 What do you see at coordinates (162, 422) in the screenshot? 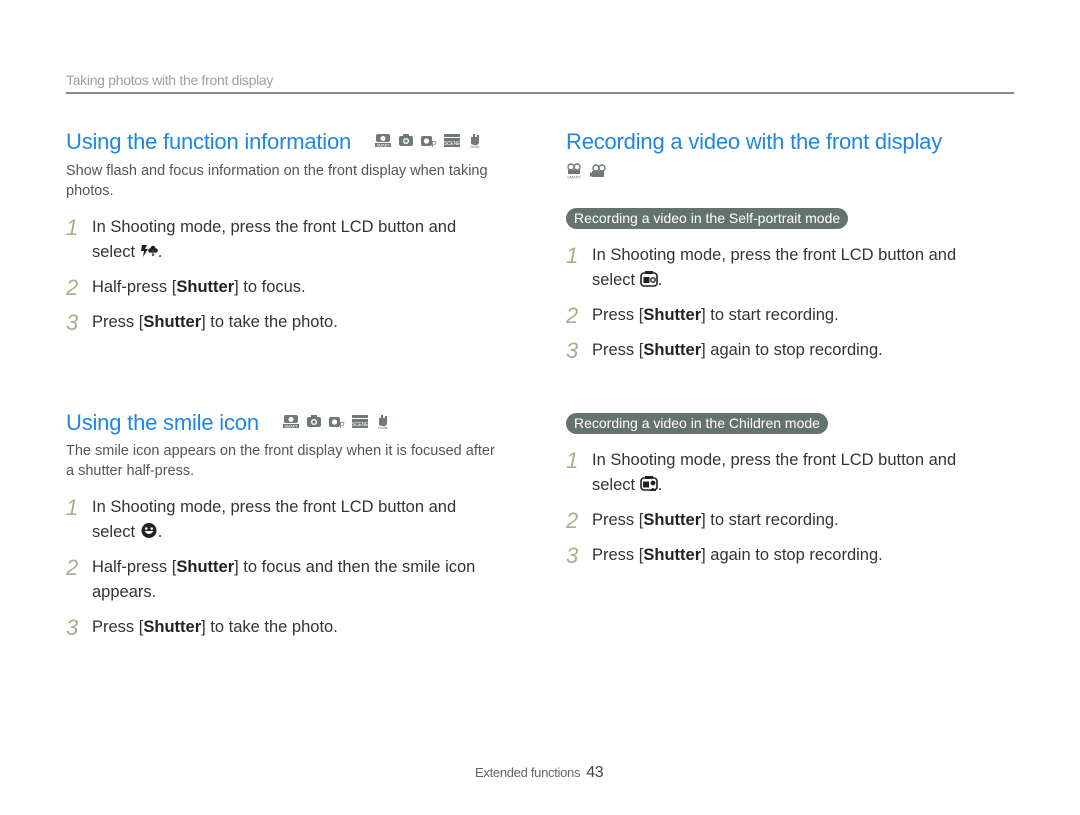
I see `smile-icon-title: Using the smile icon` at bounding box center [162, 422].